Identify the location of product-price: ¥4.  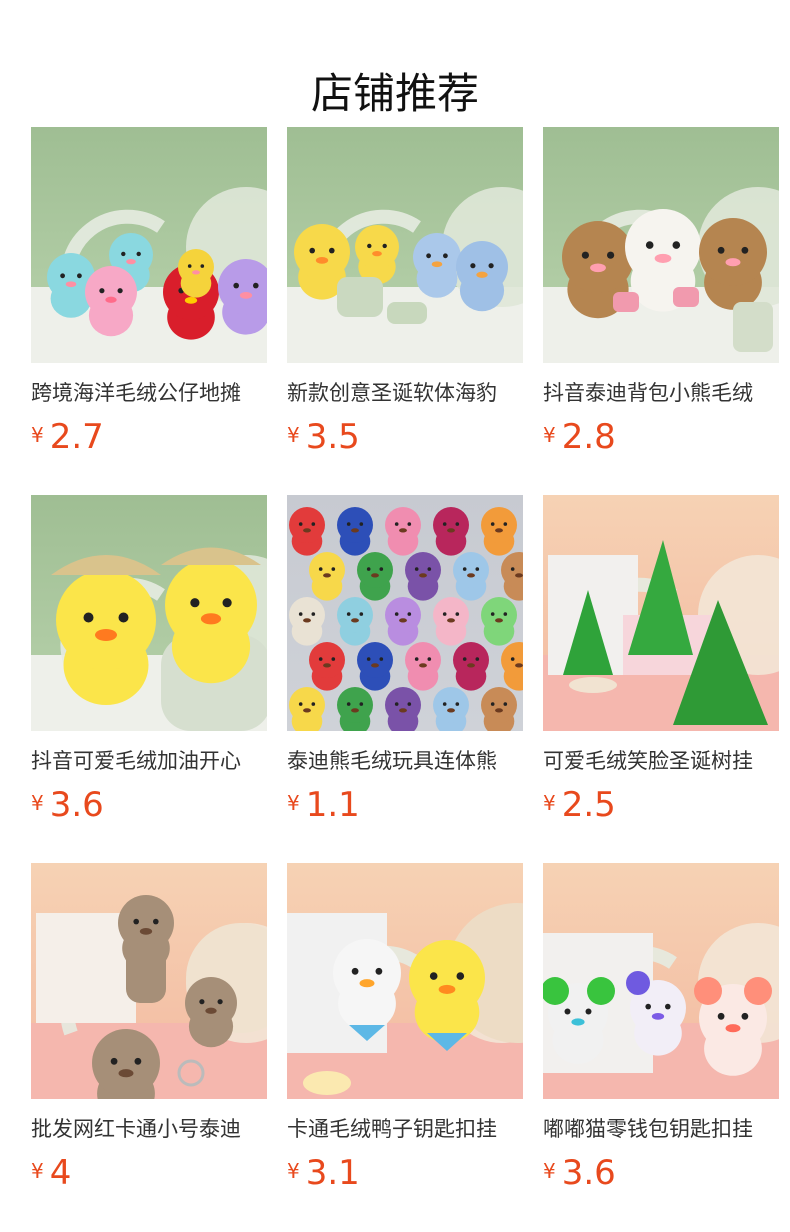
(149, 1173).